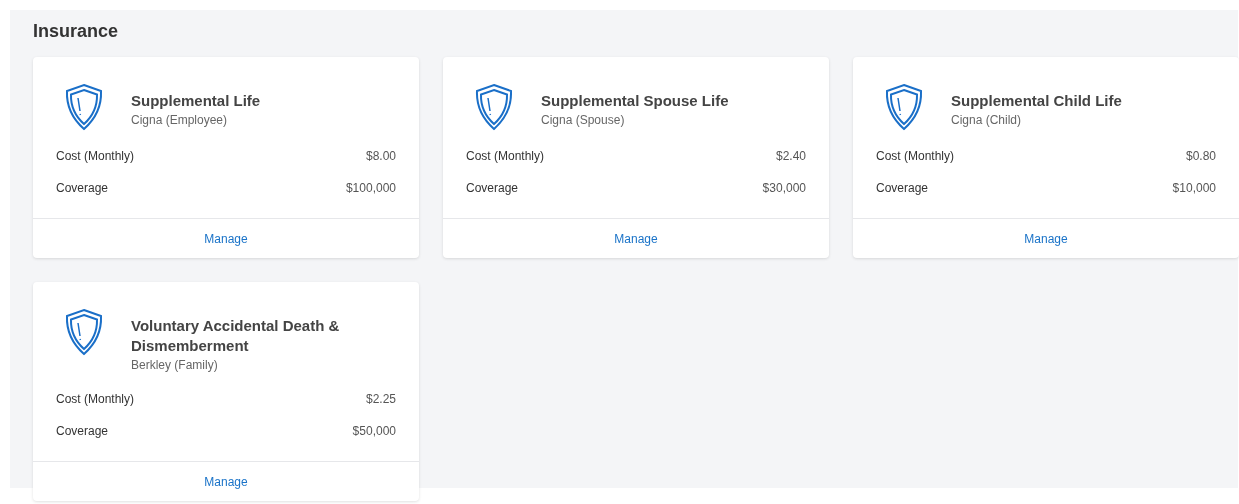 Image resolution: width=1239 pixels, height=504 pixels. Describe the element at coordinates (583, 120) in the screenshot. I see `plan-provider: Cigna (Spouse)` at that location.